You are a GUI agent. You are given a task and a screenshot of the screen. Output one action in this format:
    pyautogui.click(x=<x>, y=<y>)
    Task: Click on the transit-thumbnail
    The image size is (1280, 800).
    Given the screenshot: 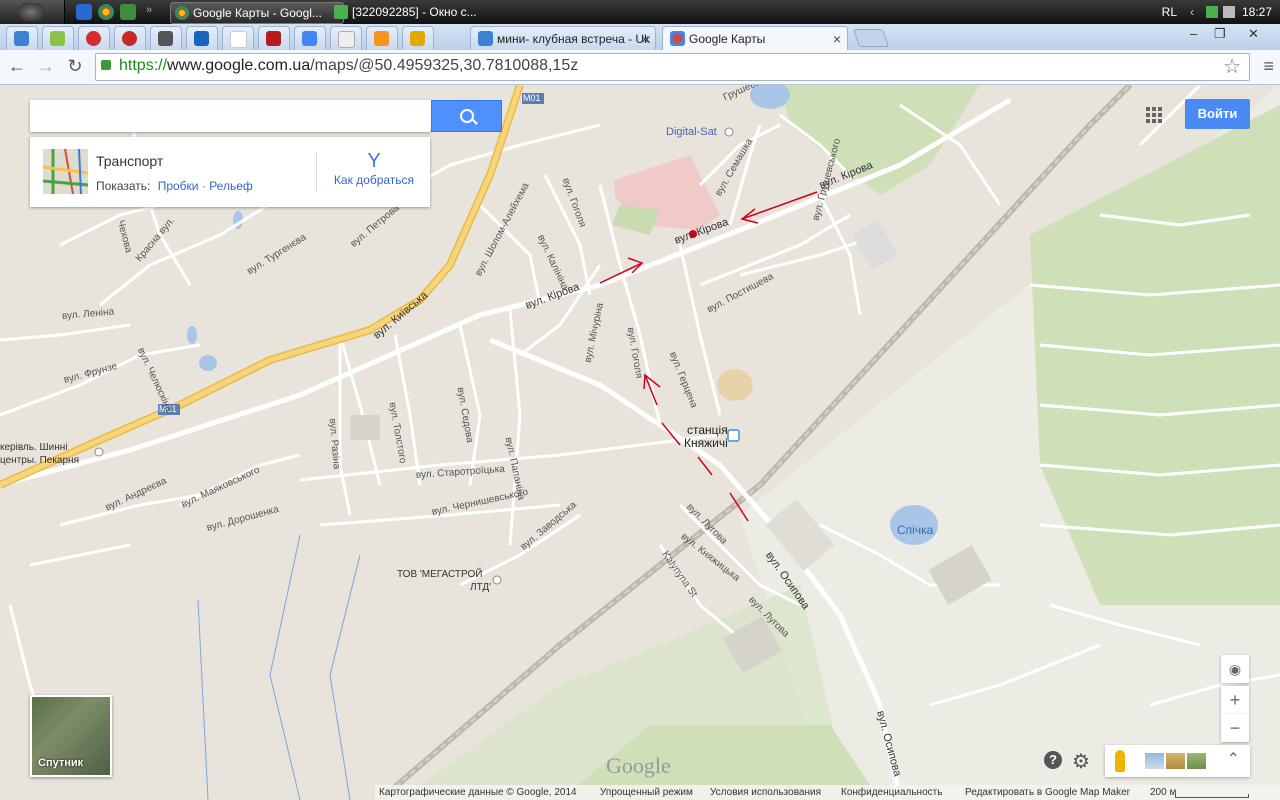 What is the action you would take?
    pyautogui.click(x=65, y=171)
    